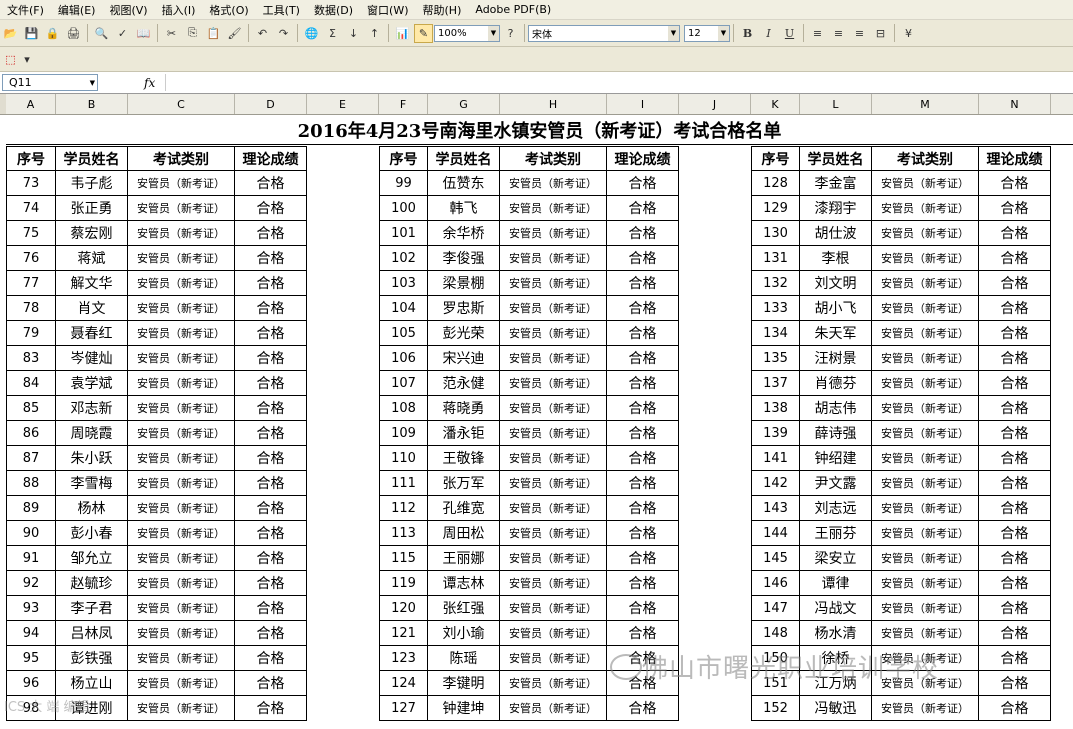 The image size is (1073, 729). Describe the element at coordinates (467, 33) in the screenshot. I see `zoom-select: 100% ▼` at that location.